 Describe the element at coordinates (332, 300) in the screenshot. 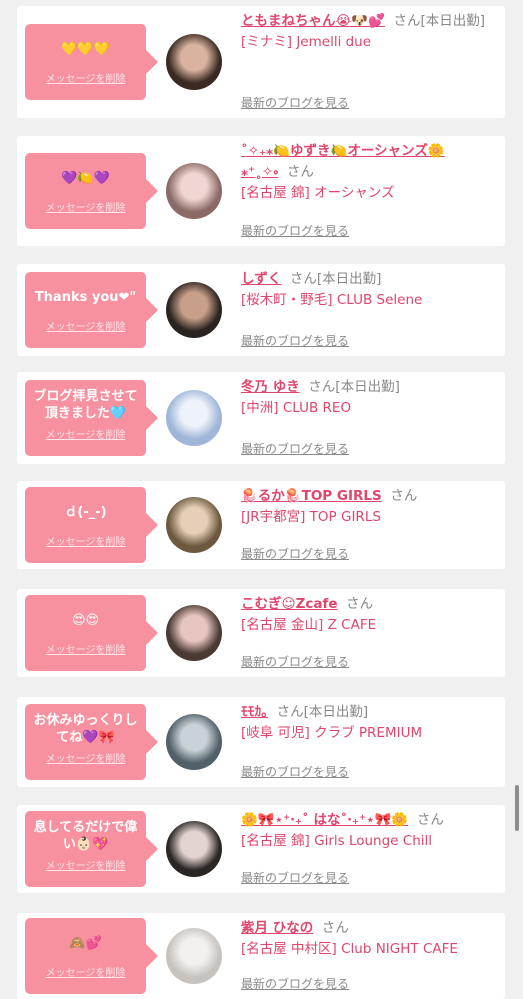

I see `shop-name: [桜木町・野毛] CLUB Selene` at that location.